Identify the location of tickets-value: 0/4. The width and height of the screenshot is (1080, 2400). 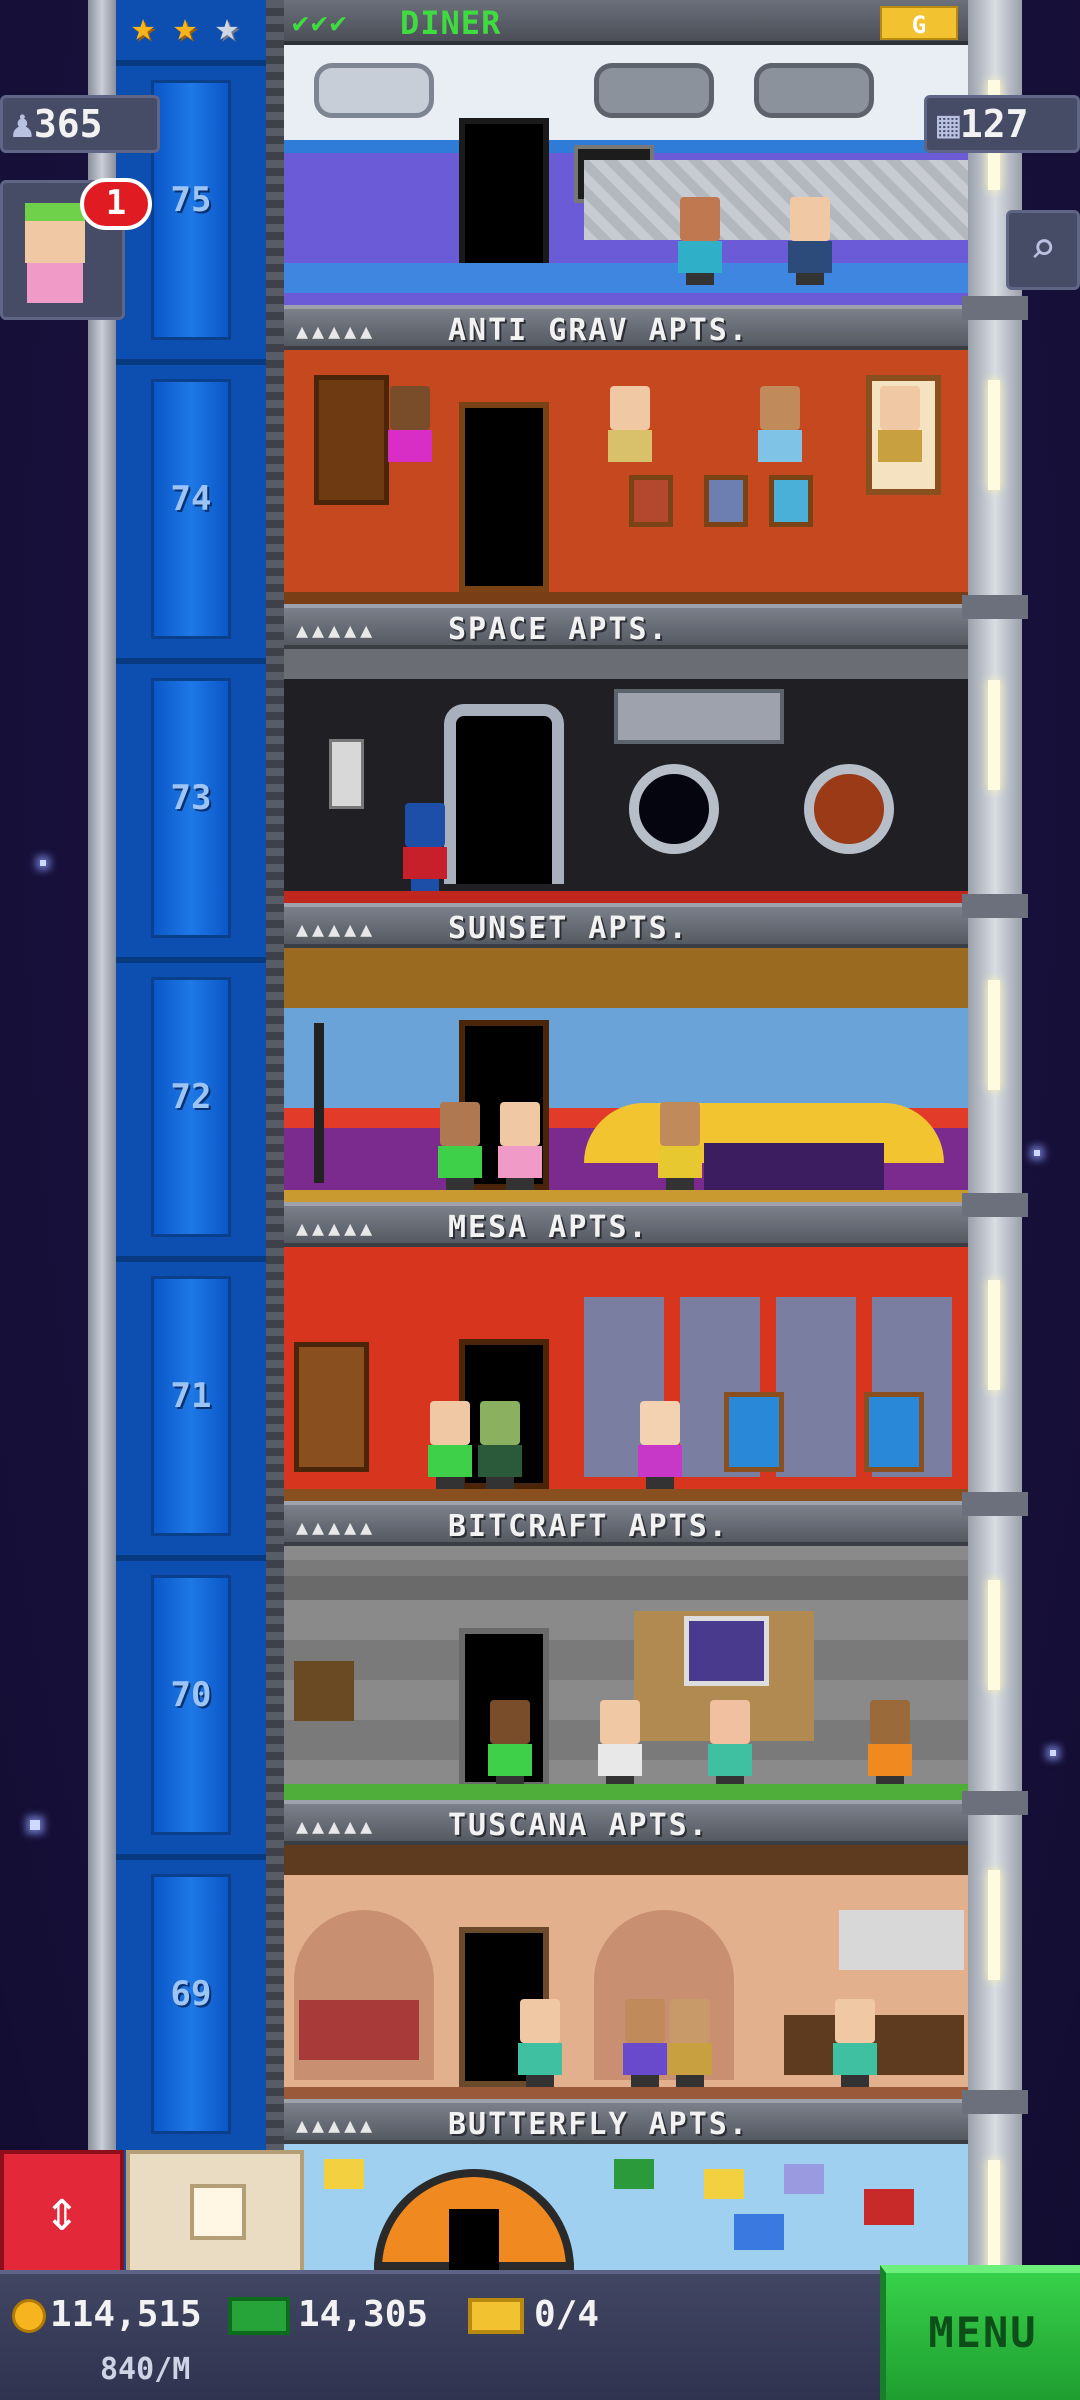
(567, 2314).